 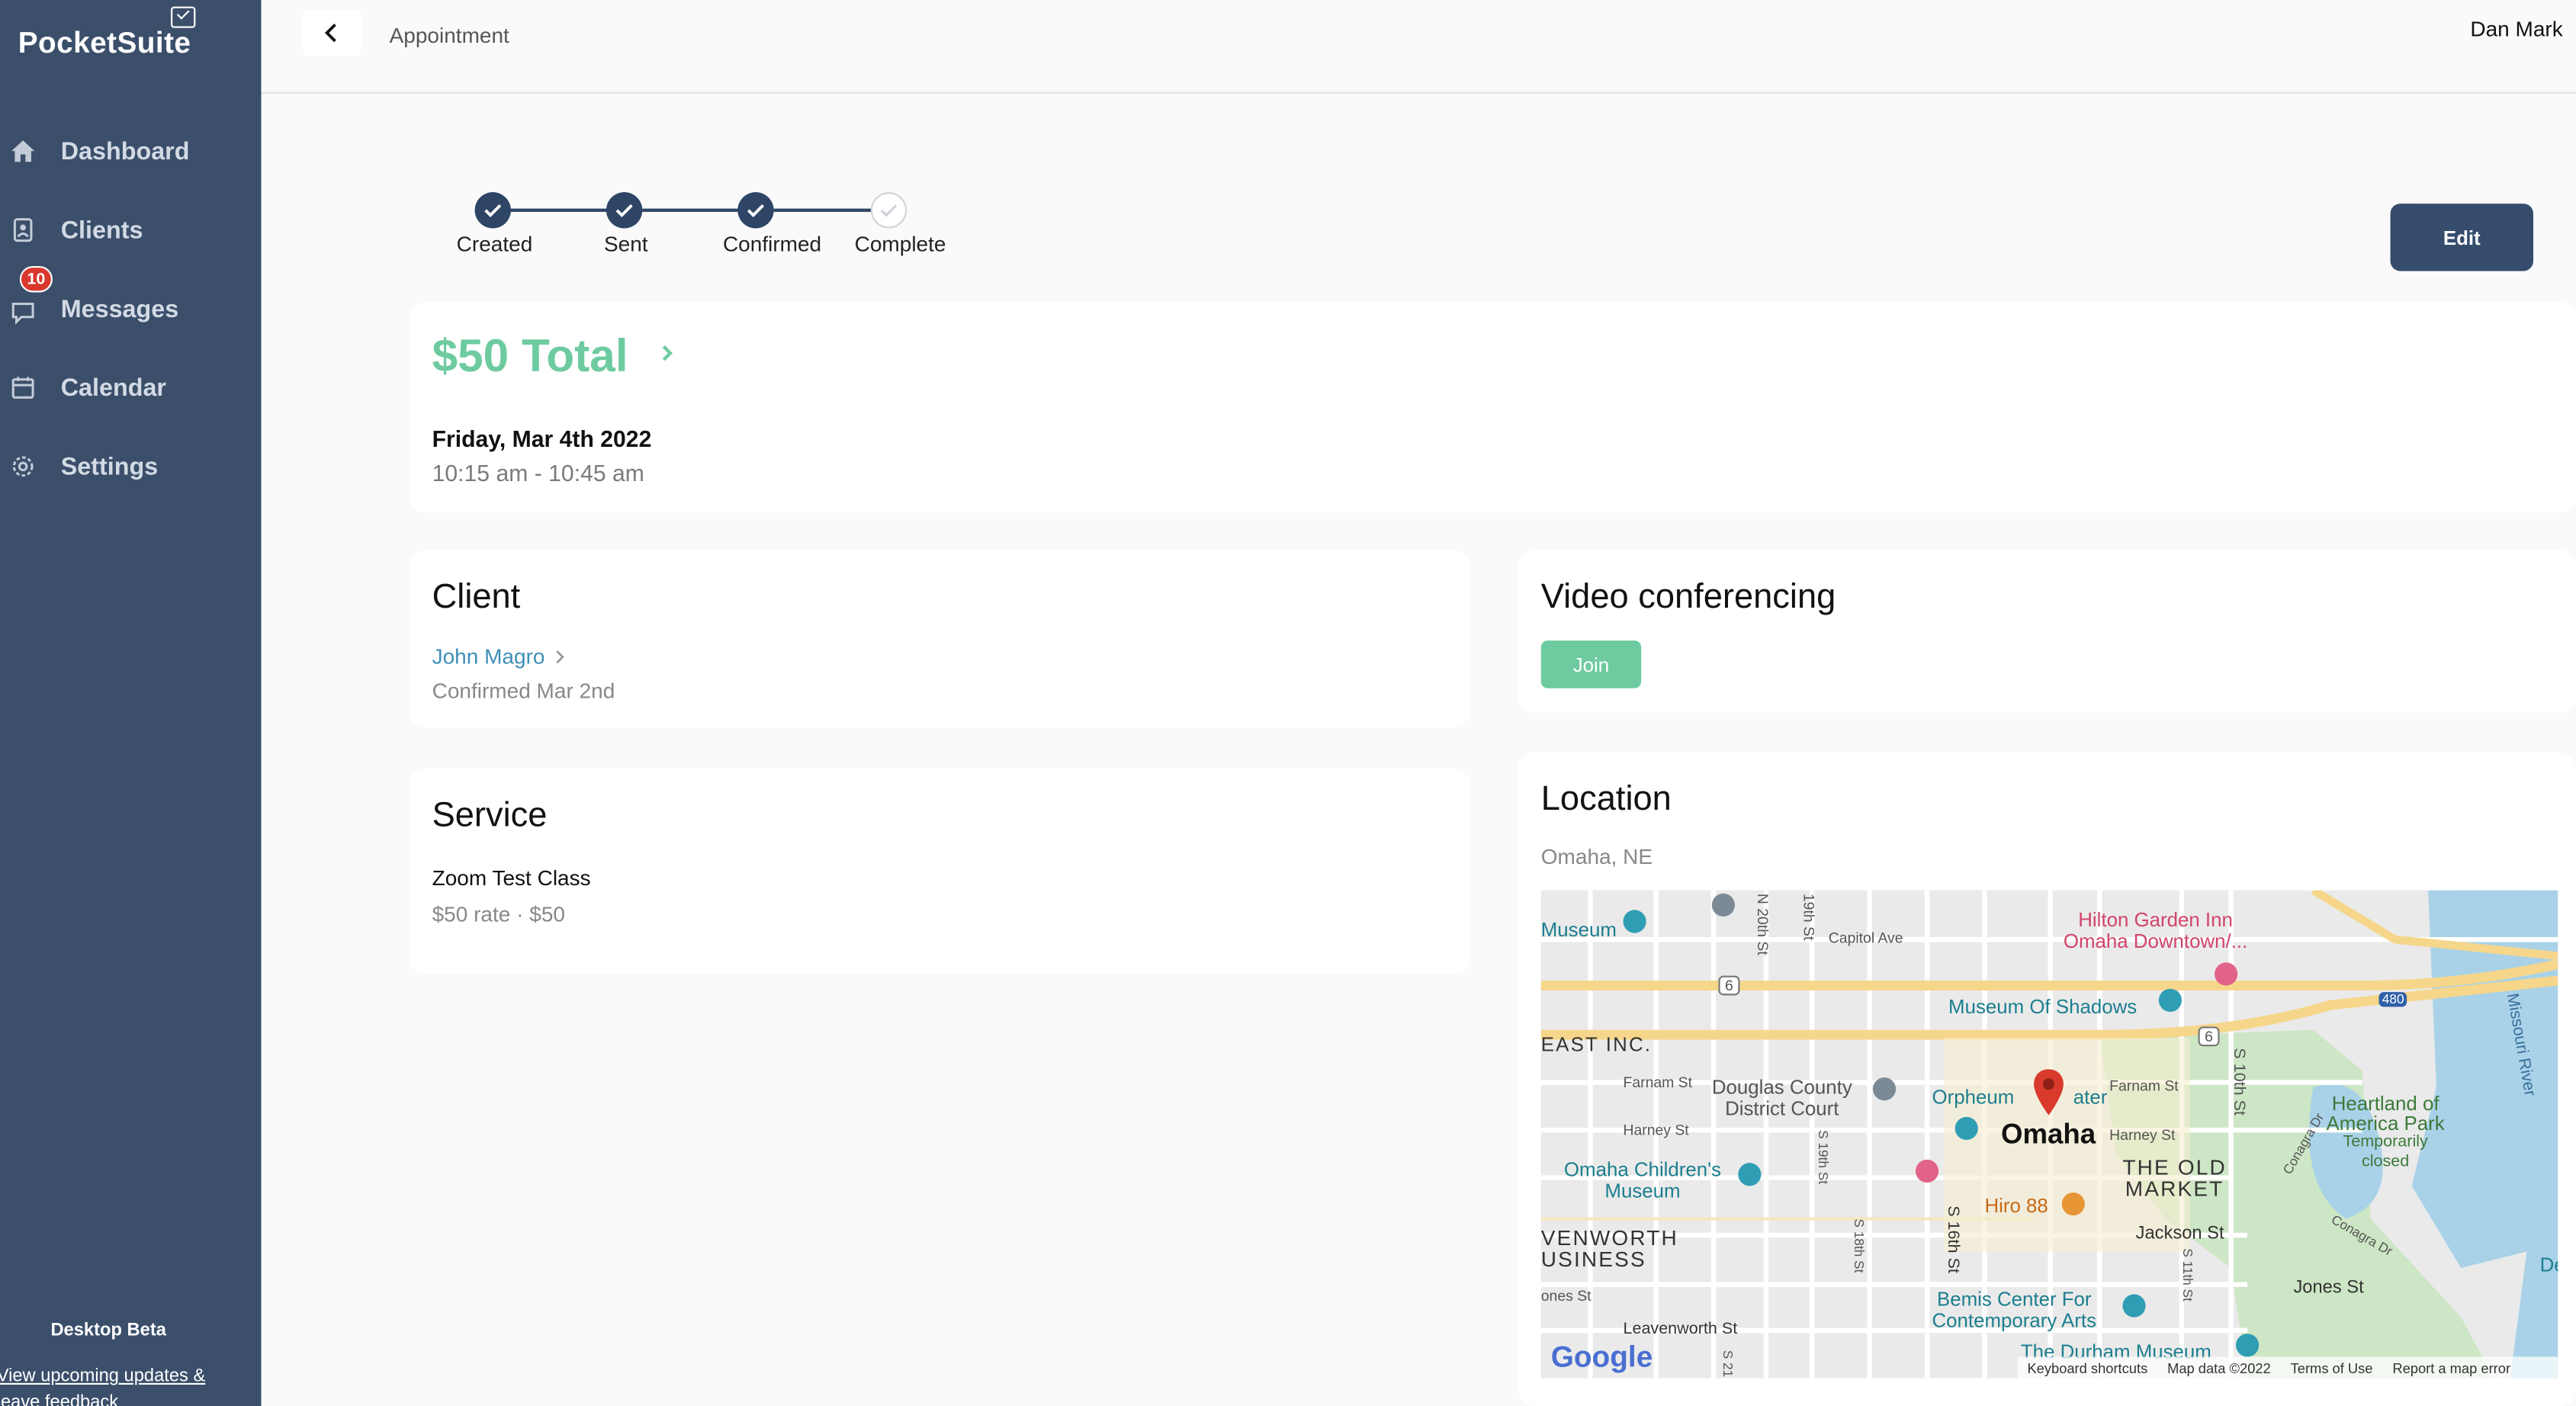 I want to click on restaurant-pin-icon, so click(x=2073, y=1204).